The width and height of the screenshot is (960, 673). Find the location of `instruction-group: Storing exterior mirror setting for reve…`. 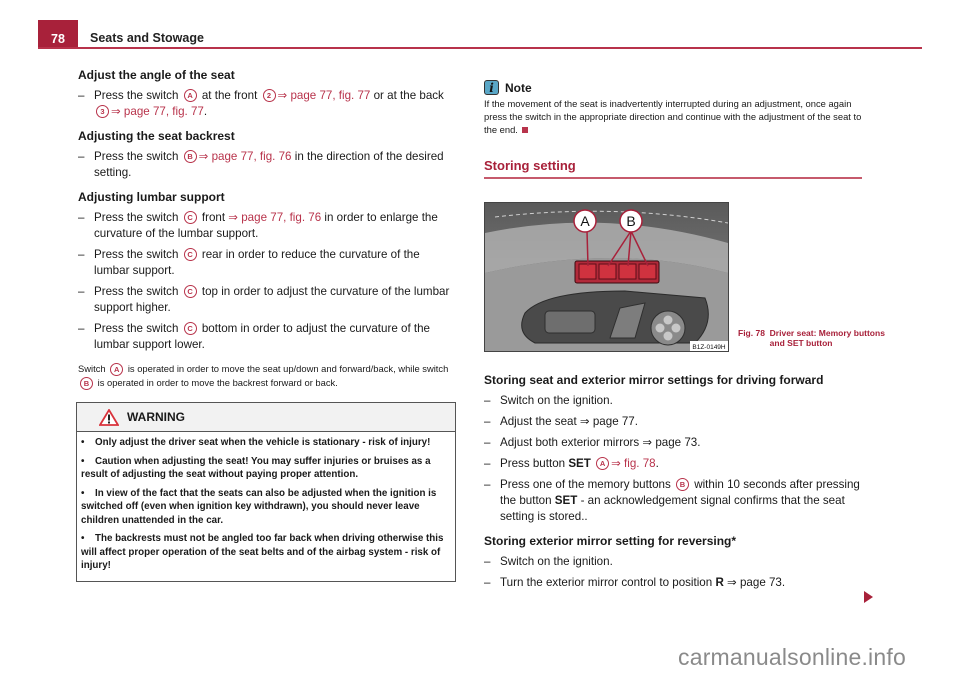

instruction-group: Storing exterior mirror setting for reve… is located at coordinates (679, 562).